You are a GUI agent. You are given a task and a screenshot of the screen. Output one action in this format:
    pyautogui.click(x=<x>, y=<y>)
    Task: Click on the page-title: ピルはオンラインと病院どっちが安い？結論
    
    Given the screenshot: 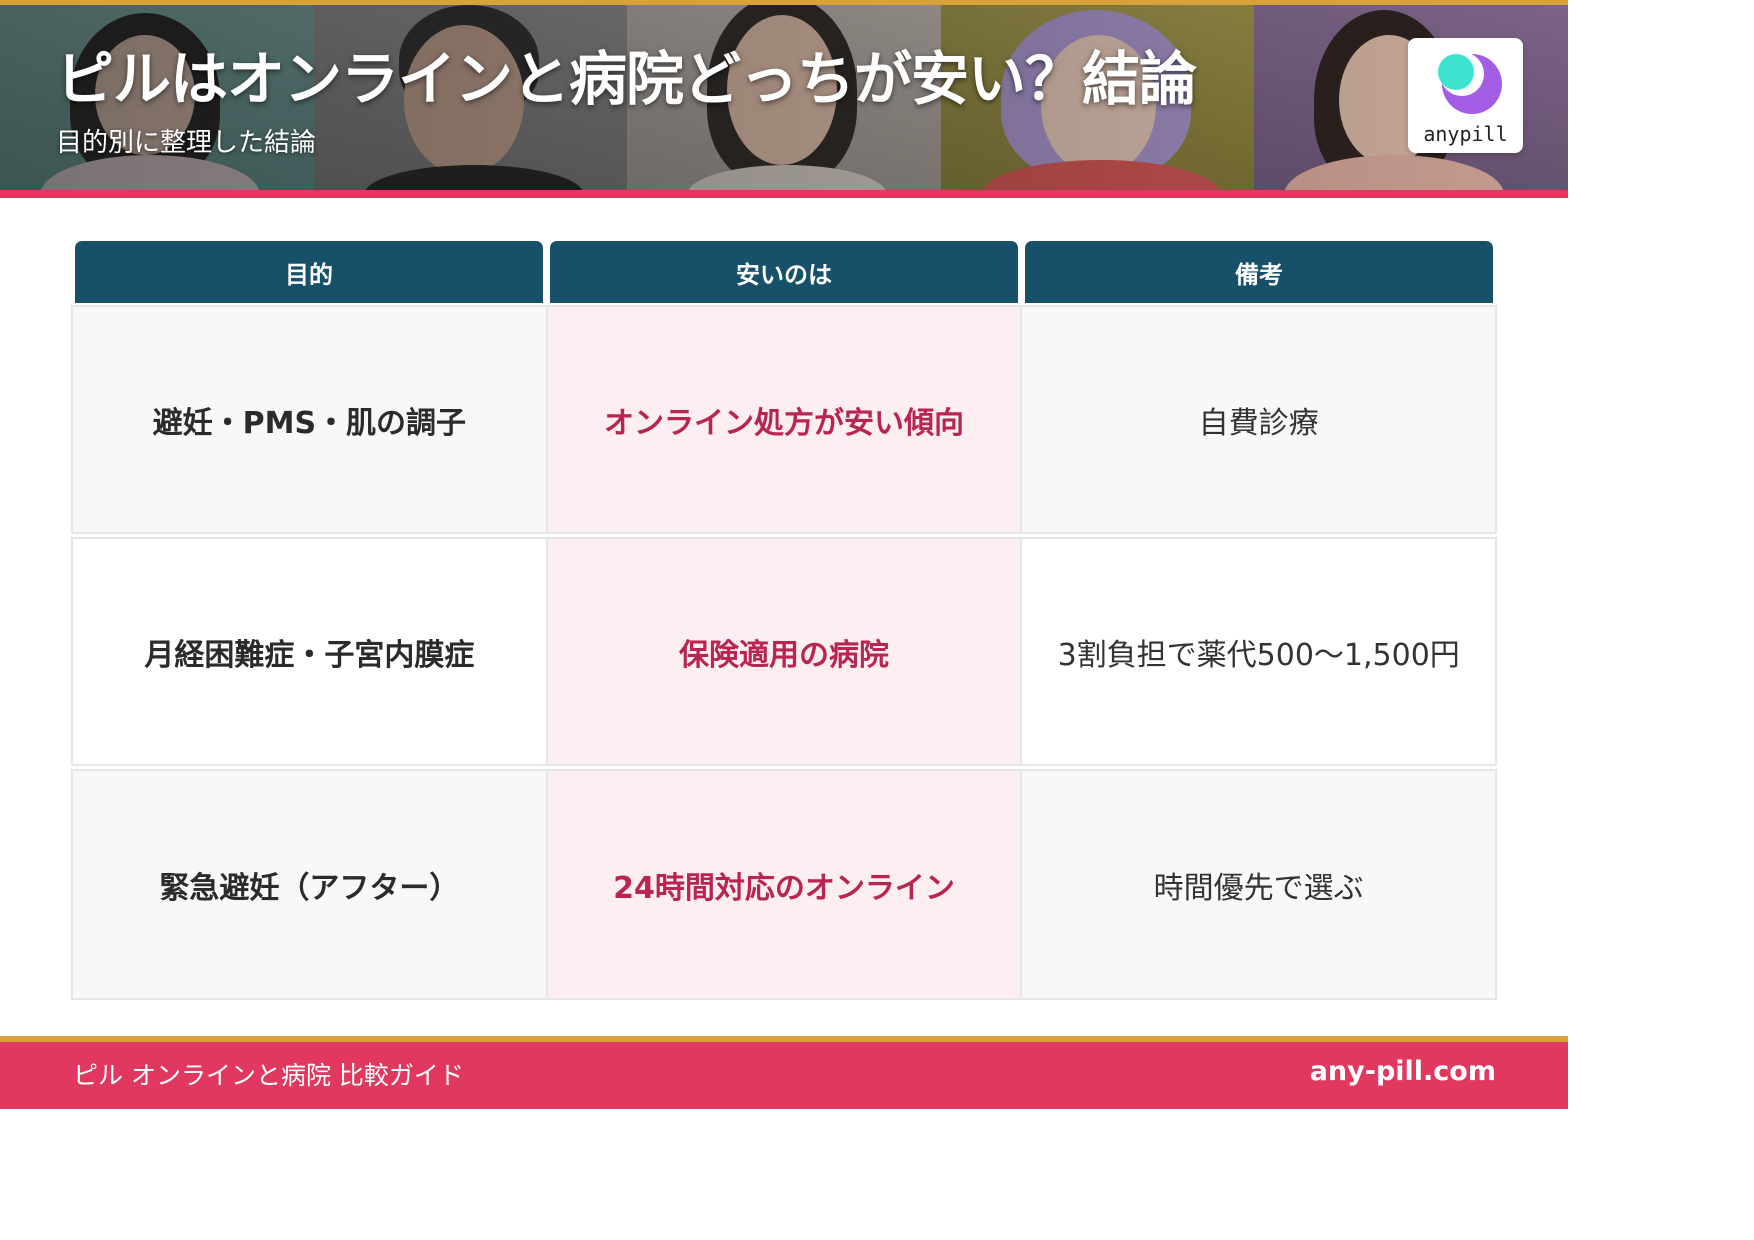 What is the action you would take?
    pyautogui.click(x=626, y=79)
    